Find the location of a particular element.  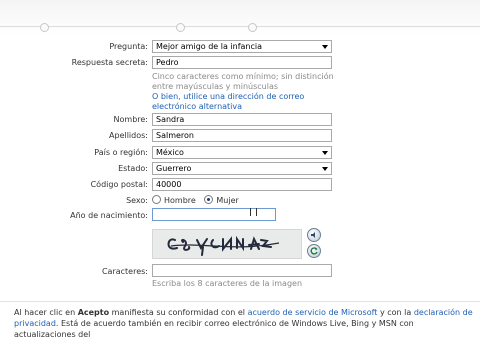

radio-unselected-icon is located at coordinates (156, 199).